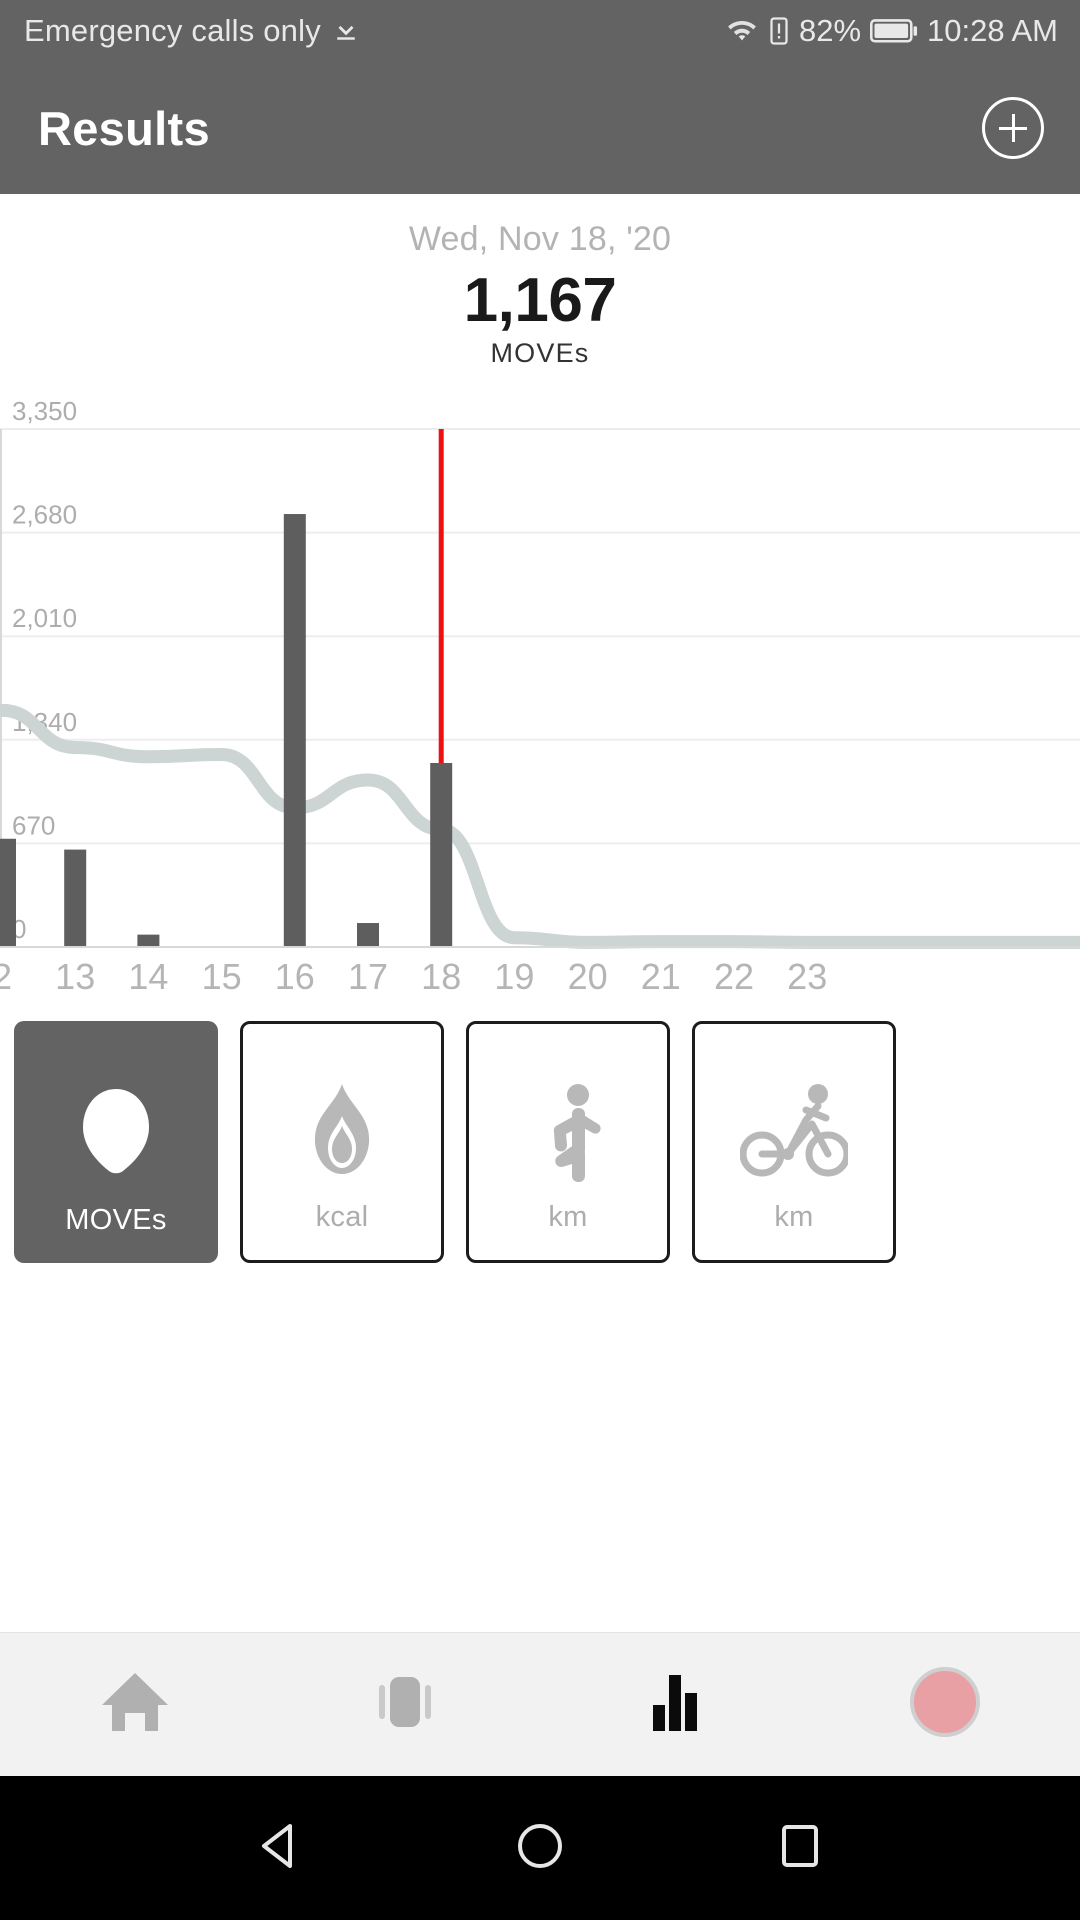 The width and height of the screenshot is (1080, 1920). Describe the element at coordinates (661, 974) in the screenshot. I see `svg-text: 21` at that location.